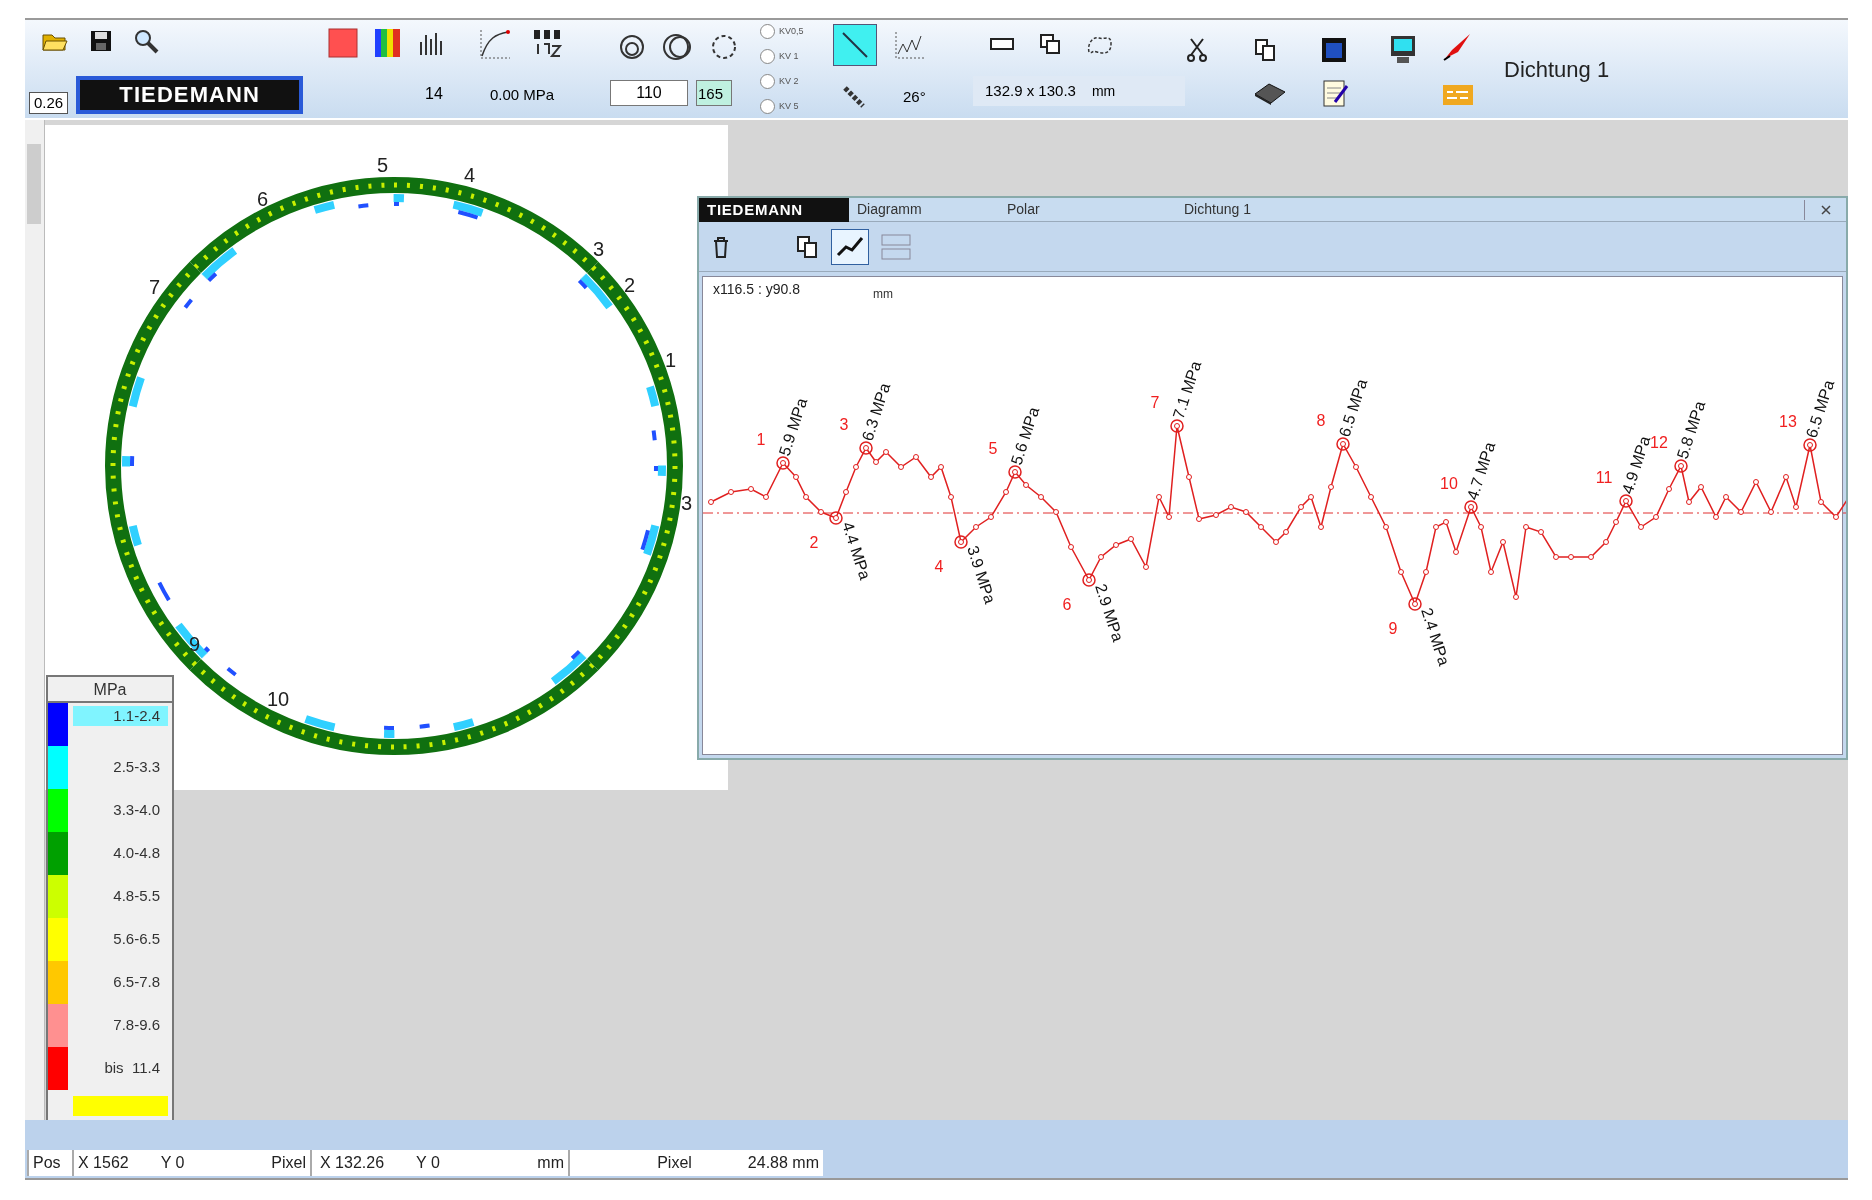 The width and height of the screenshot is (1872, 1200). What do you see at coordinates (678, 47) in the screenshot?
I see `double-ring-icon` at bounding box center [678, 47].